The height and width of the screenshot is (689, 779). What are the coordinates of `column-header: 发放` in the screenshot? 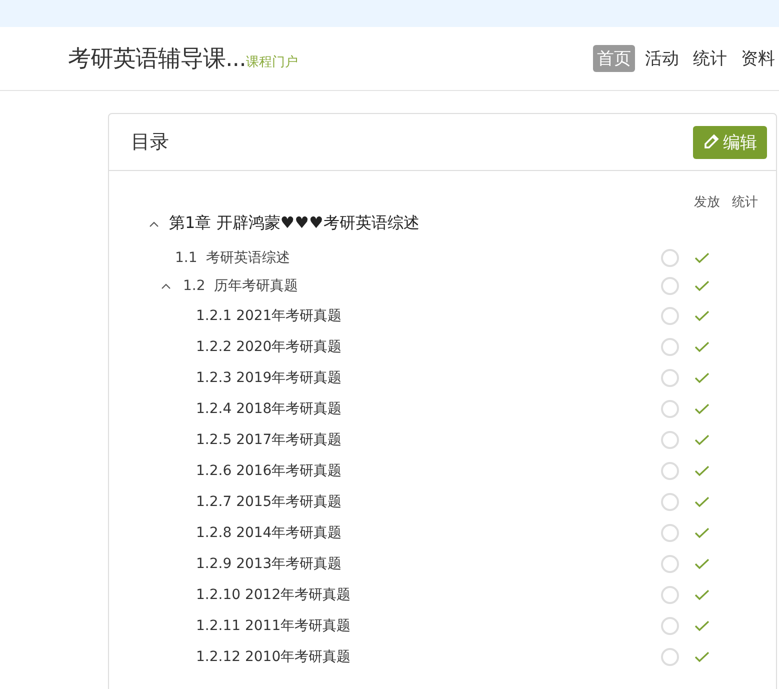 It's located at (707, 202).